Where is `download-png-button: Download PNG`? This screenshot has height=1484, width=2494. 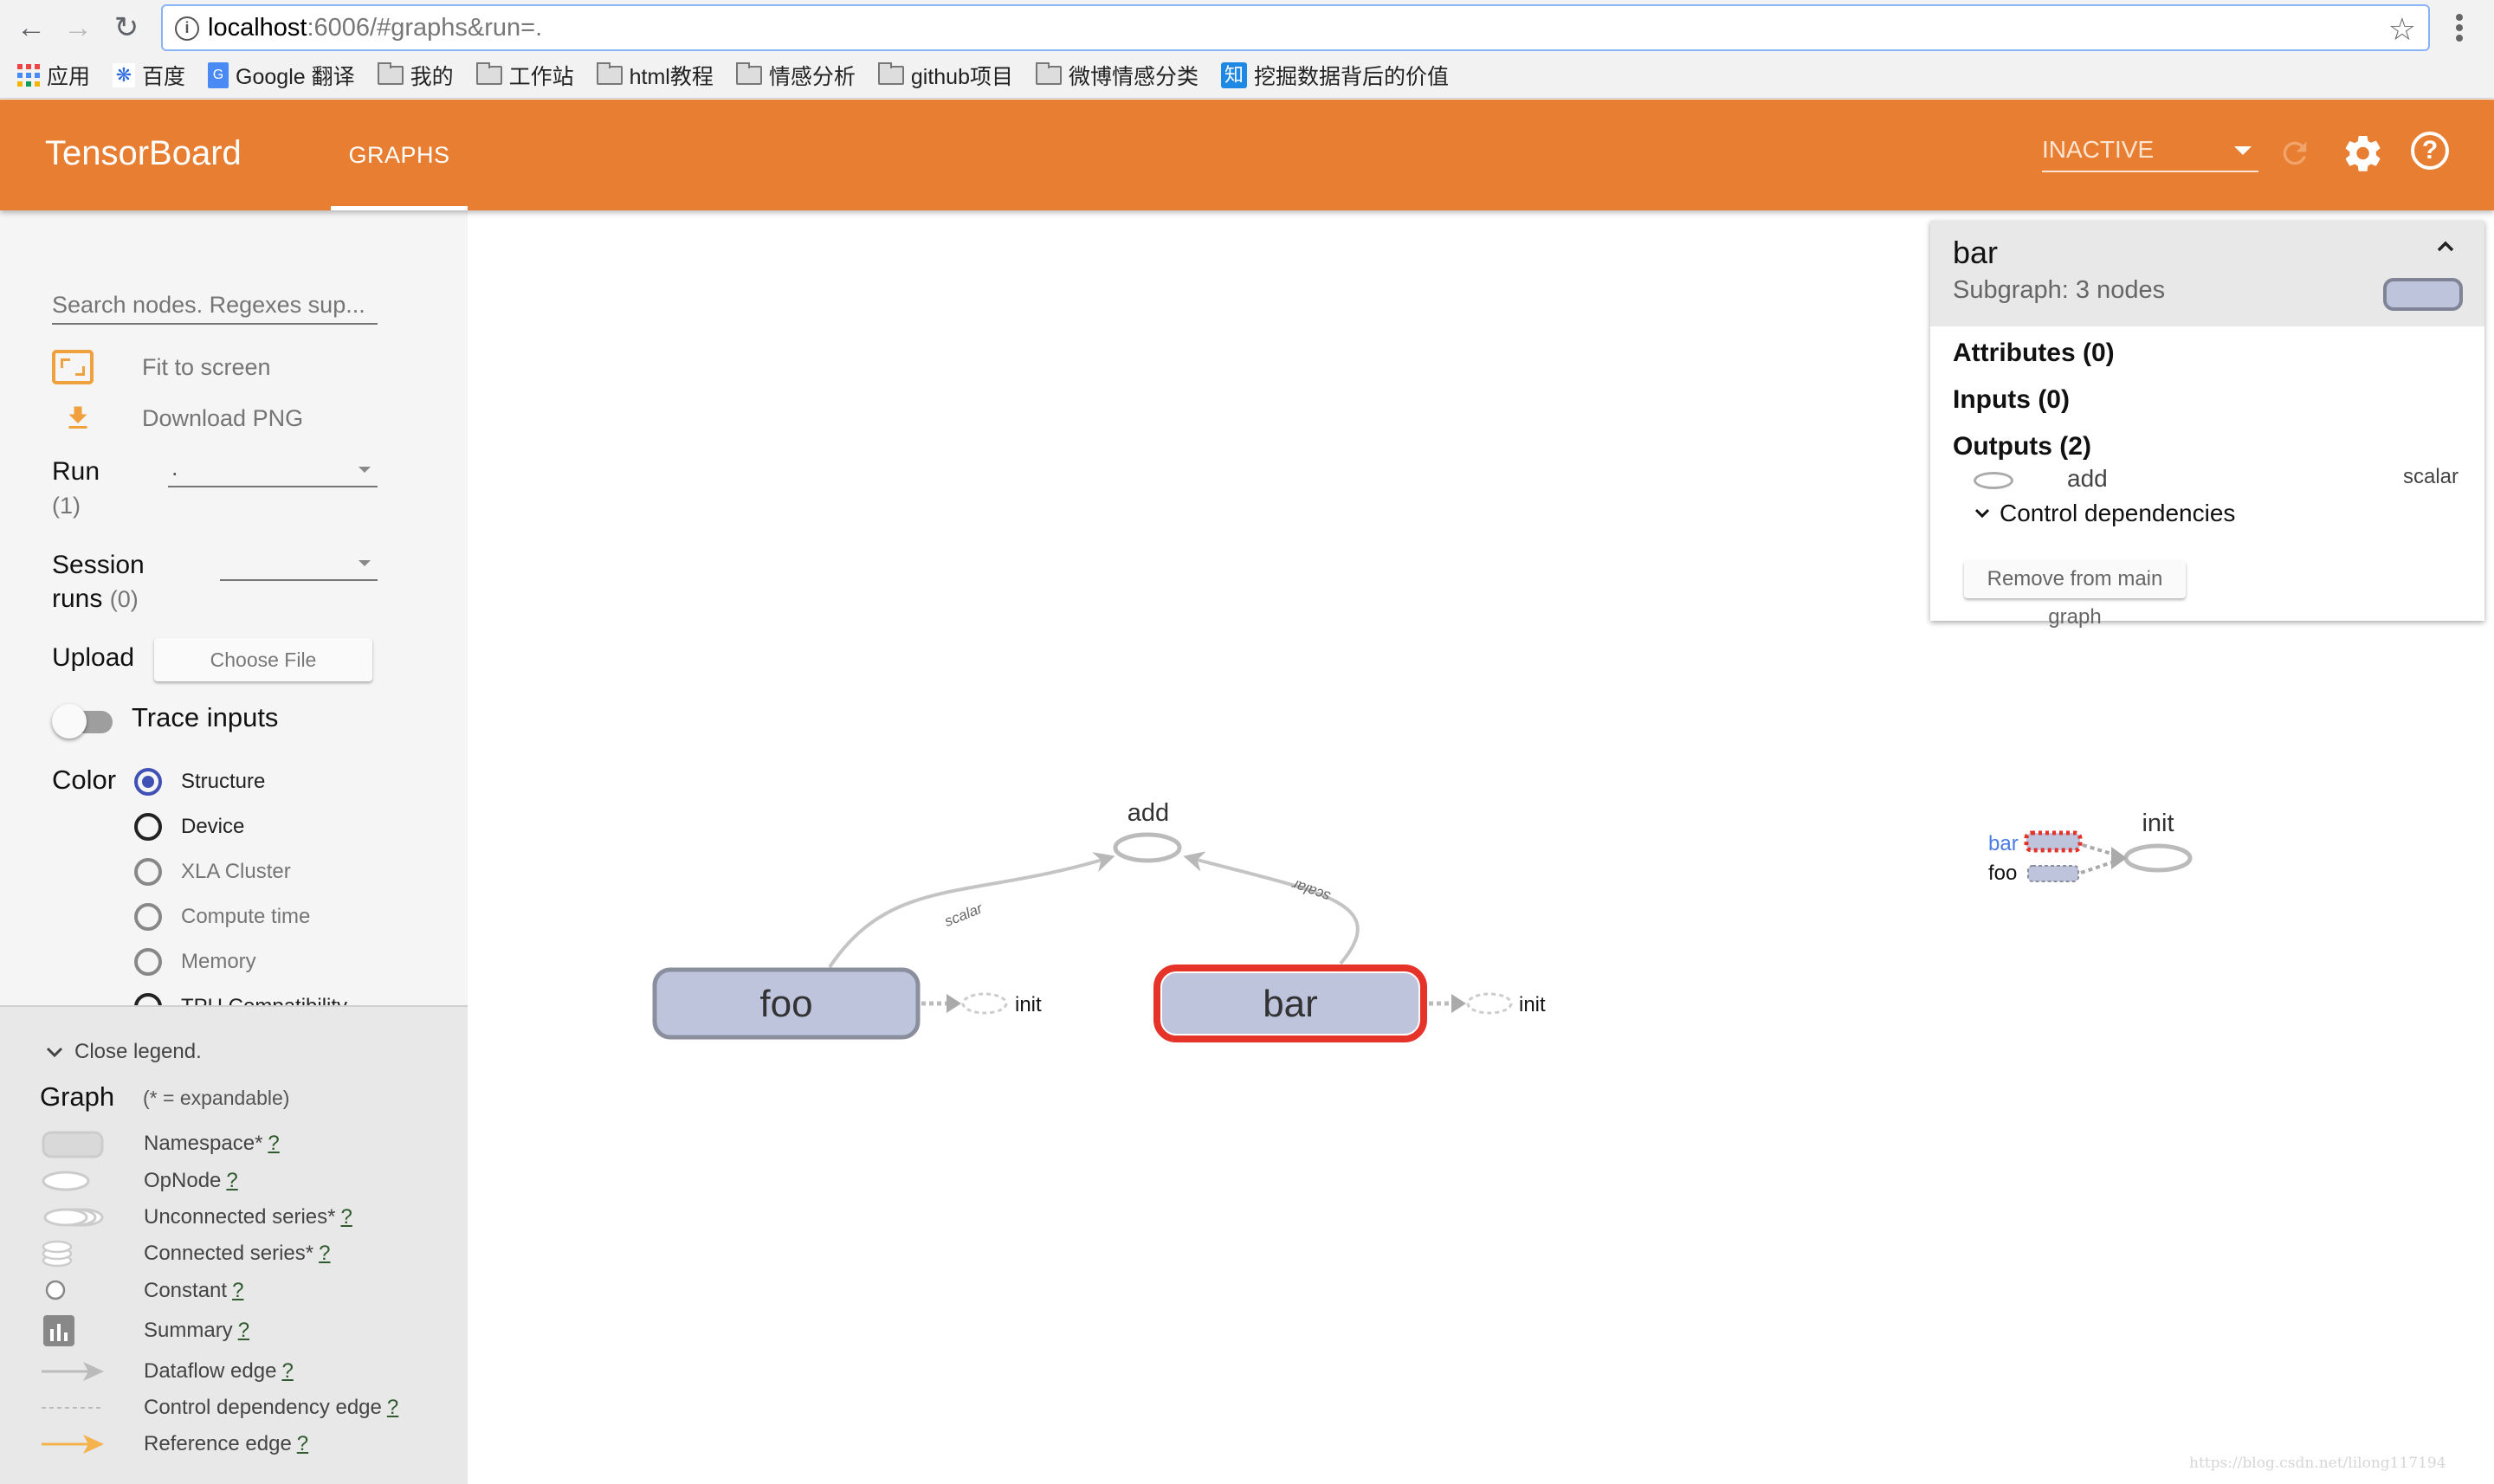
download-png-button: Download PNG is located at coordinates (177, 418).